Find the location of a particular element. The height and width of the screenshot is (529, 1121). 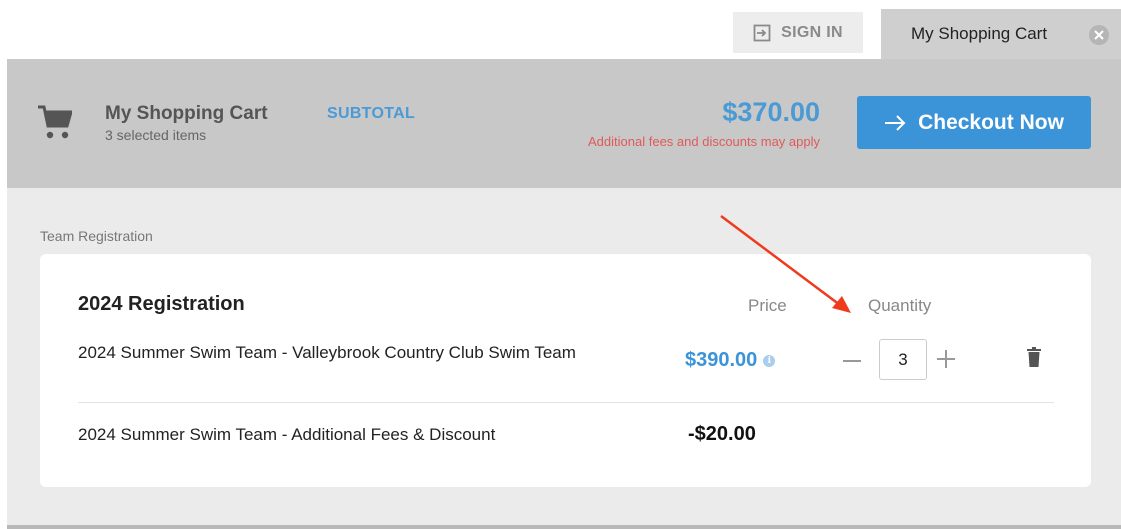

fees-note: Additional fees and discounts may apply is located at coordinates (704, 141).